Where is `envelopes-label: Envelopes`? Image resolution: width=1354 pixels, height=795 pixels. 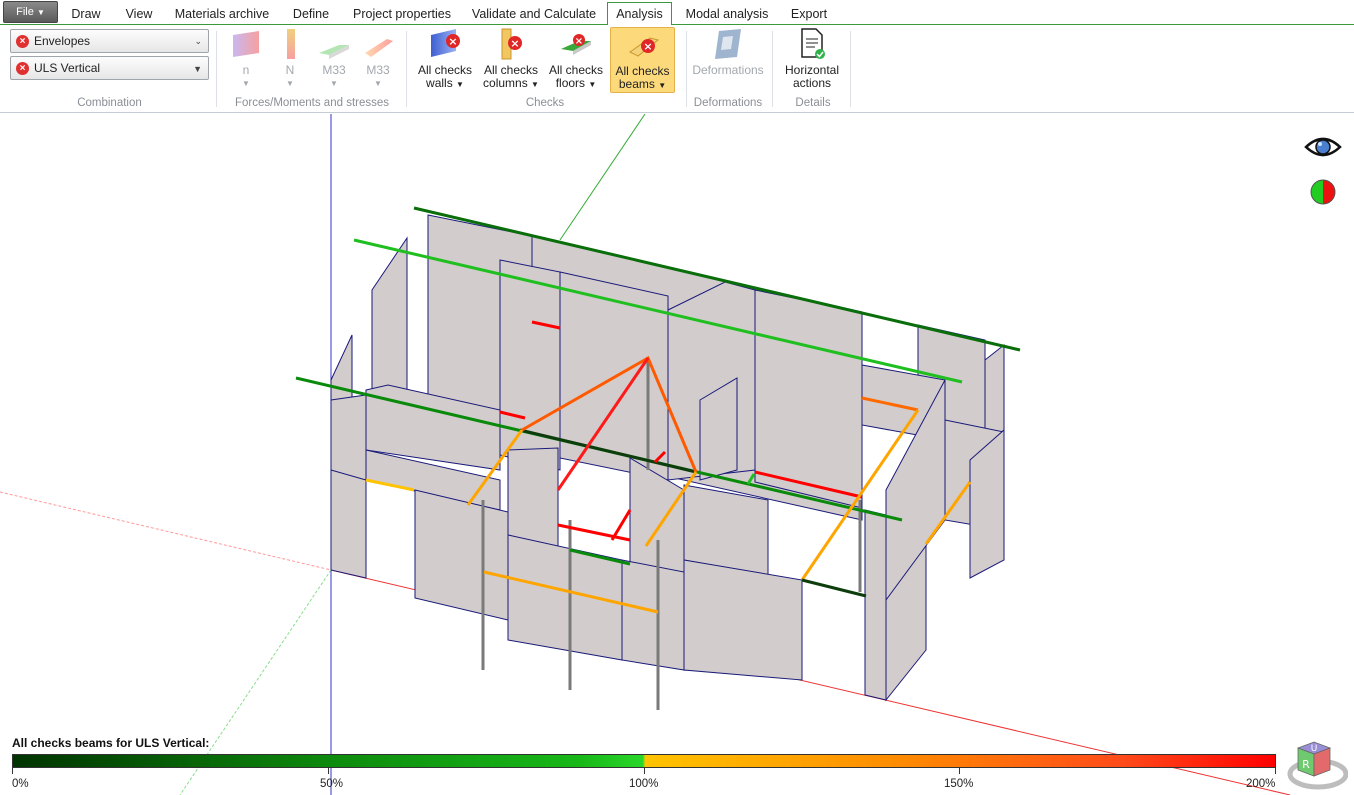
envelopes-label: Envelopes is located at coordinates (62, 41).